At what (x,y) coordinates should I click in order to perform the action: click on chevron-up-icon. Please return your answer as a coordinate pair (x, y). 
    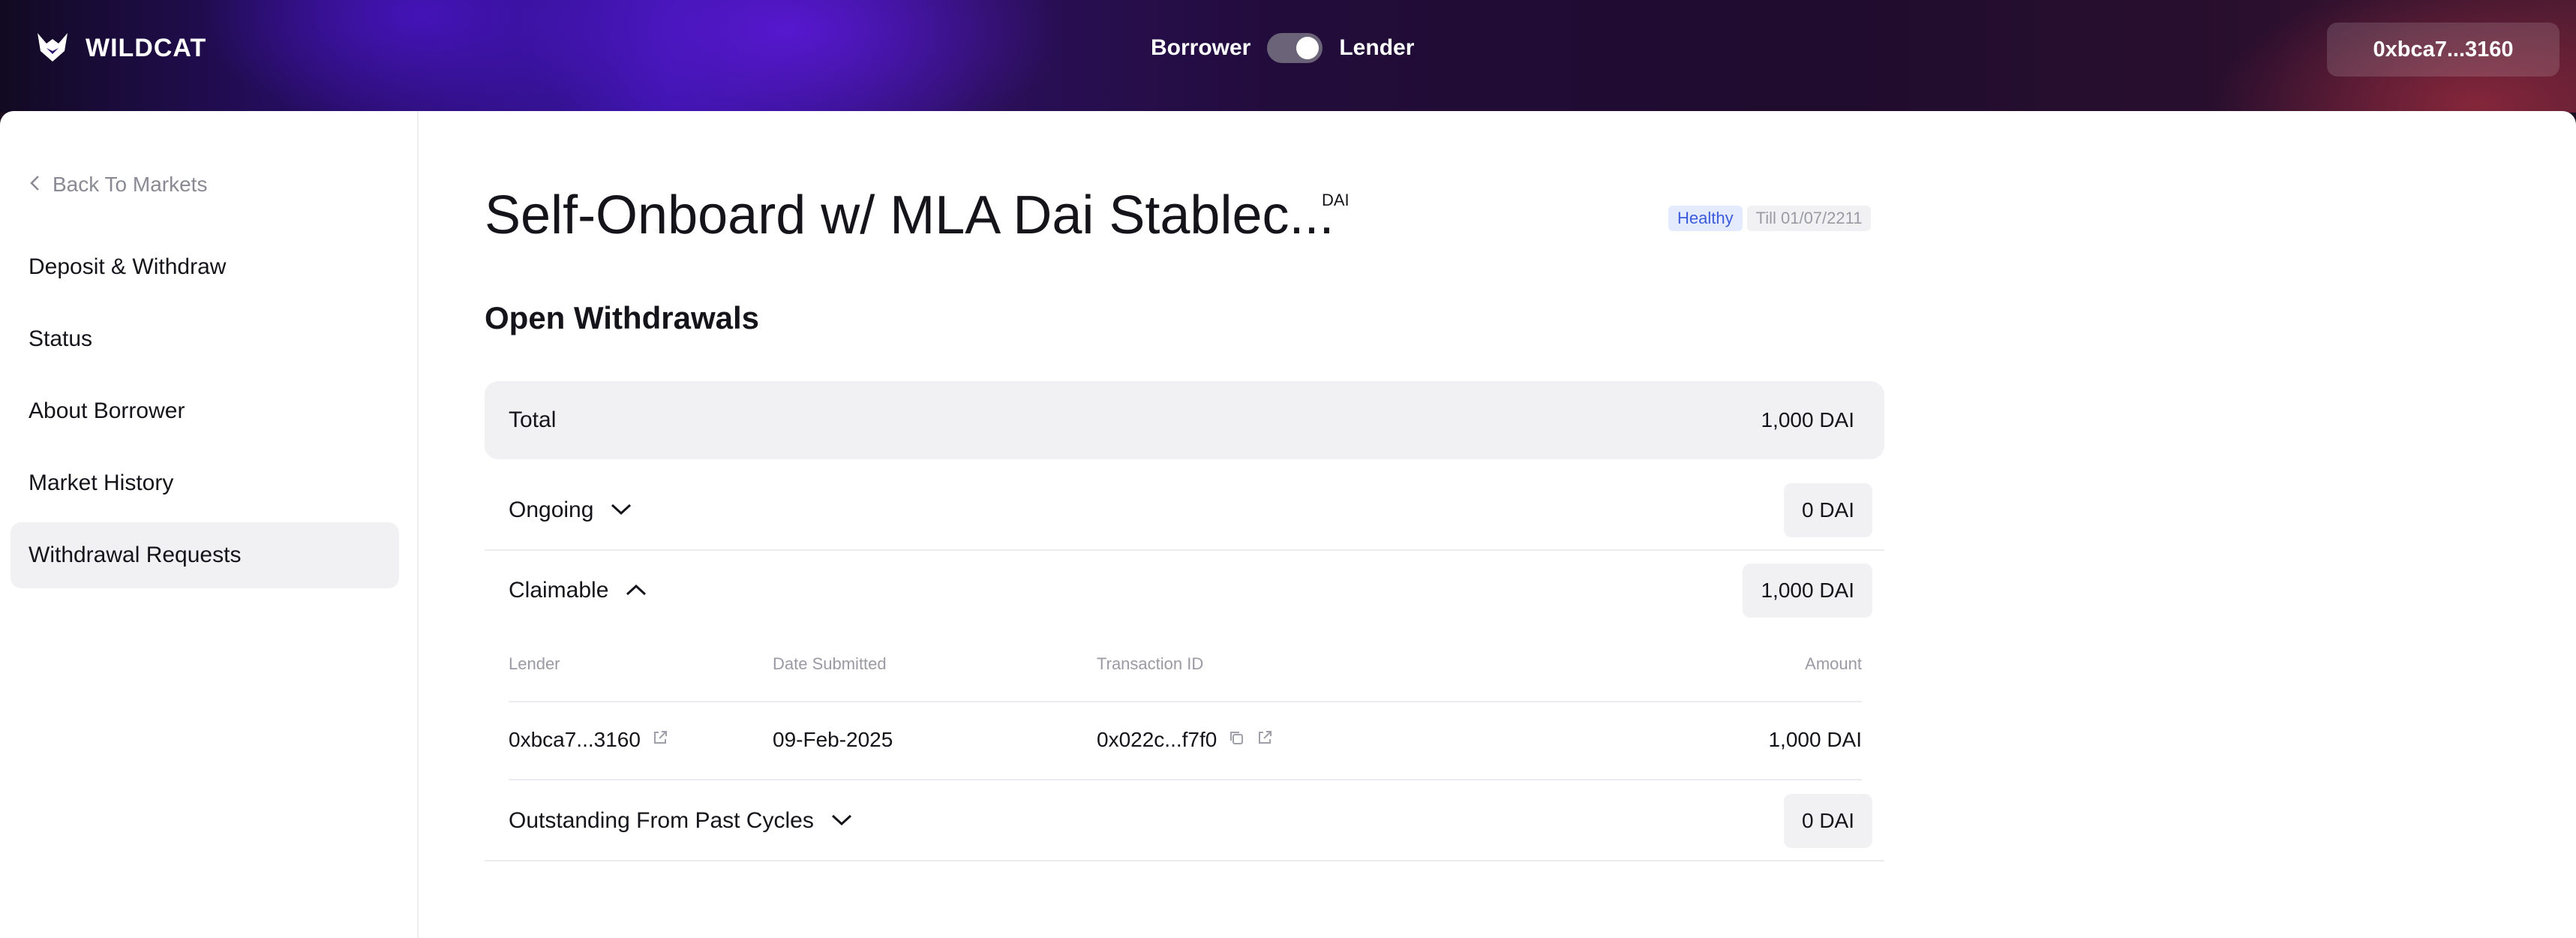
    Looking at the image, I should click on (636, 590).